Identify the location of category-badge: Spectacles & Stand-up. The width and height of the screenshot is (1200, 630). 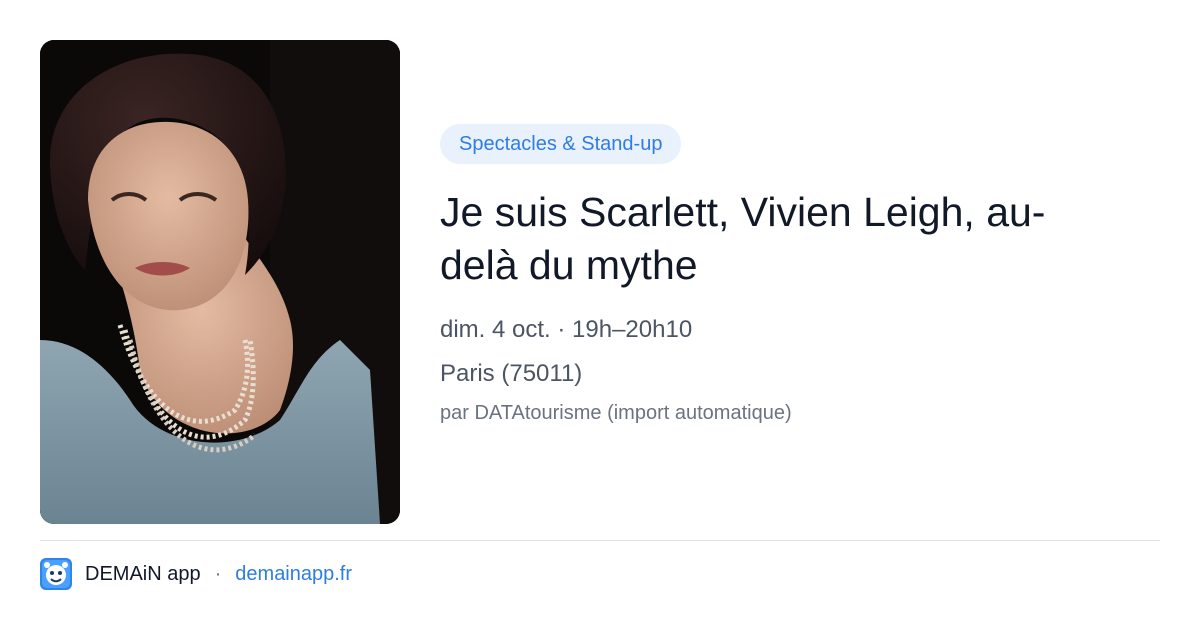
(561, 144).